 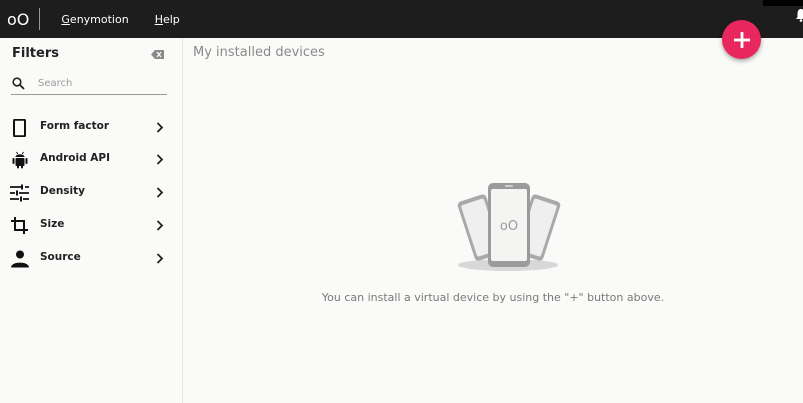 What do you see at coordinates (75, 126) in the screenshot?
I see `filter-label: Form factor` at bounding box center [75, 126].